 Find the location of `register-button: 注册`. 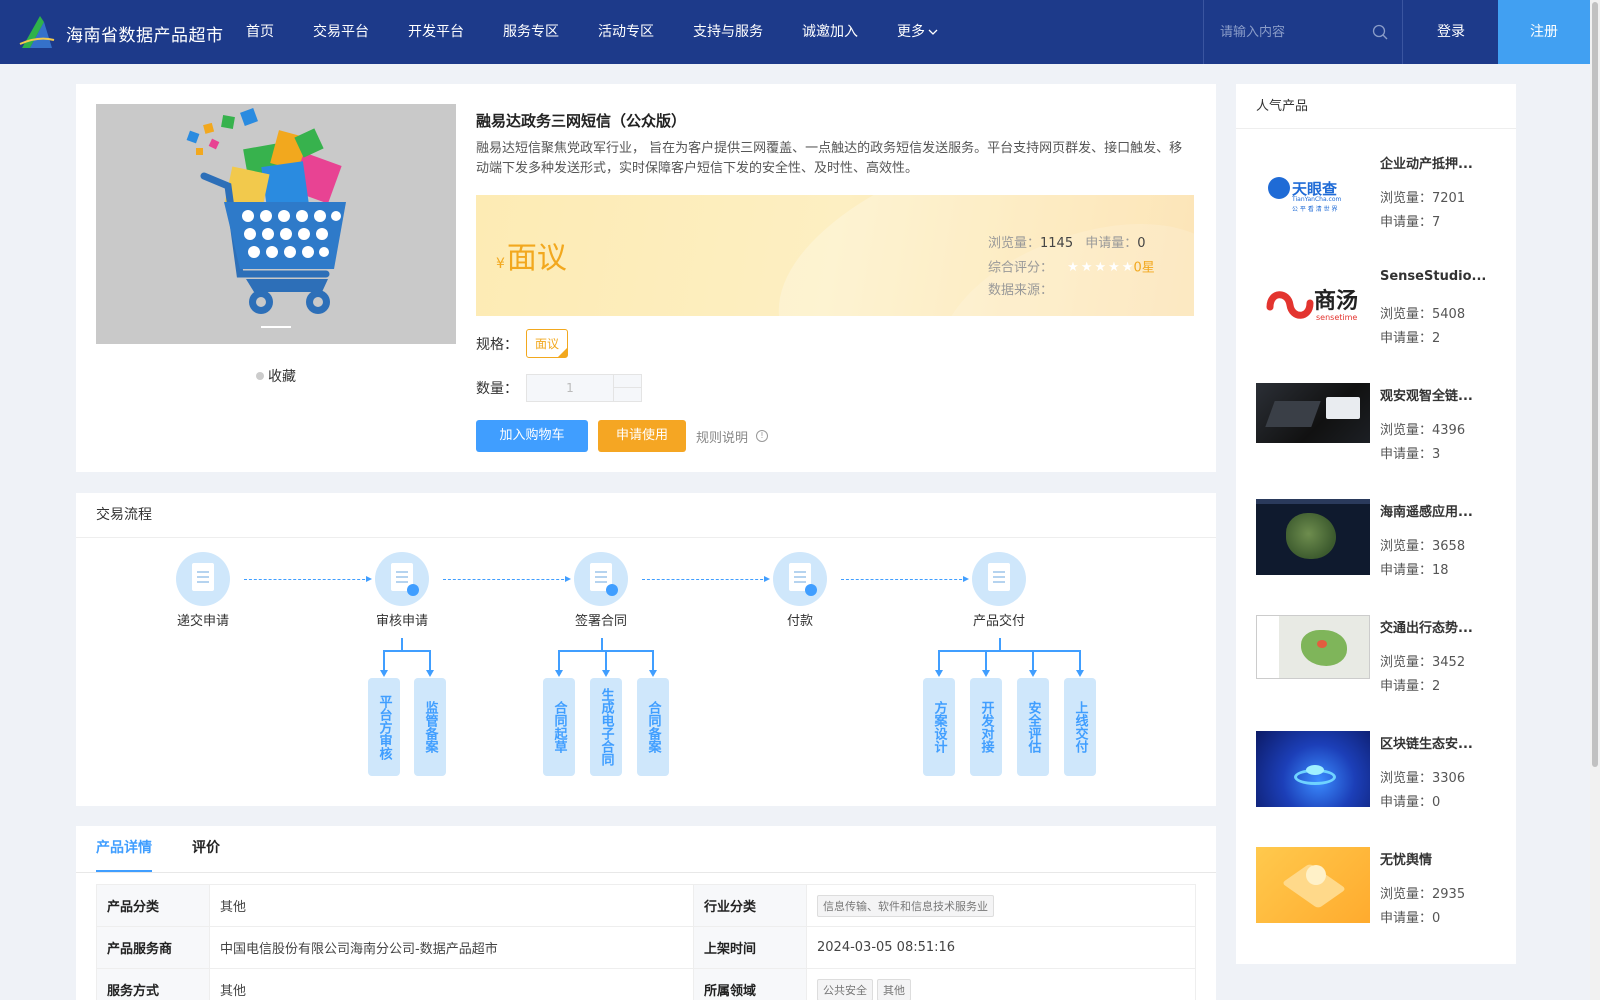

register-button: 注册 is located at coordinates (1544, 32).